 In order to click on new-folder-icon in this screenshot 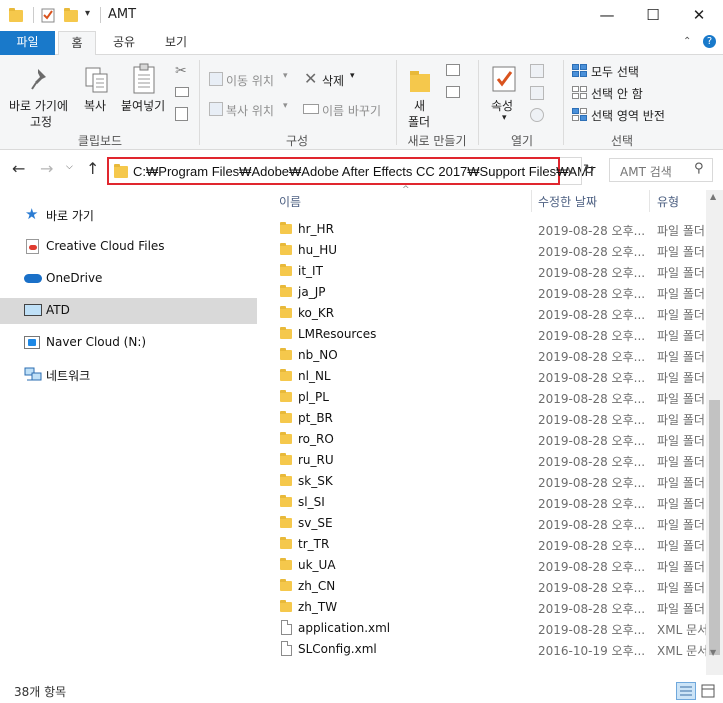, I will do `click(71, 15)`.